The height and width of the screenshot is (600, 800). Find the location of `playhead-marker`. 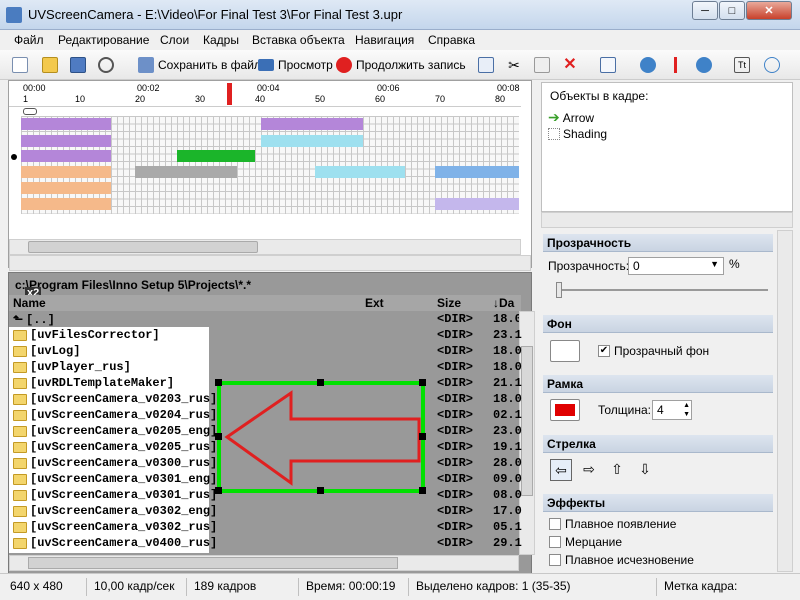

playhead-marker is located at coordinates (229, 94).